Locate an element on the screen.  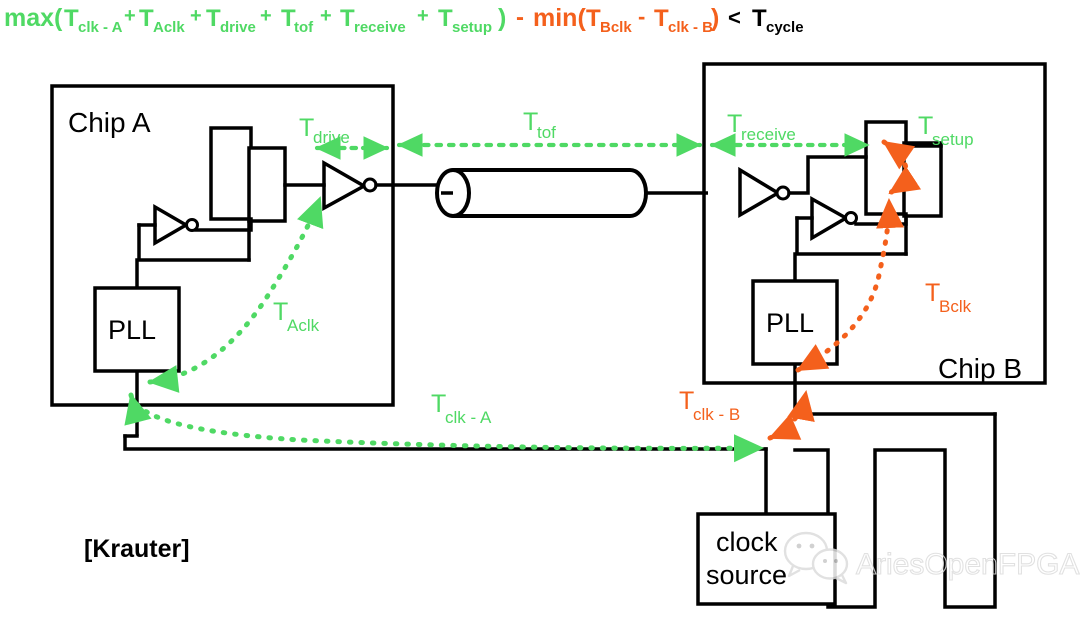
equation-term-taclk: T is located at coordinates (146, 18).